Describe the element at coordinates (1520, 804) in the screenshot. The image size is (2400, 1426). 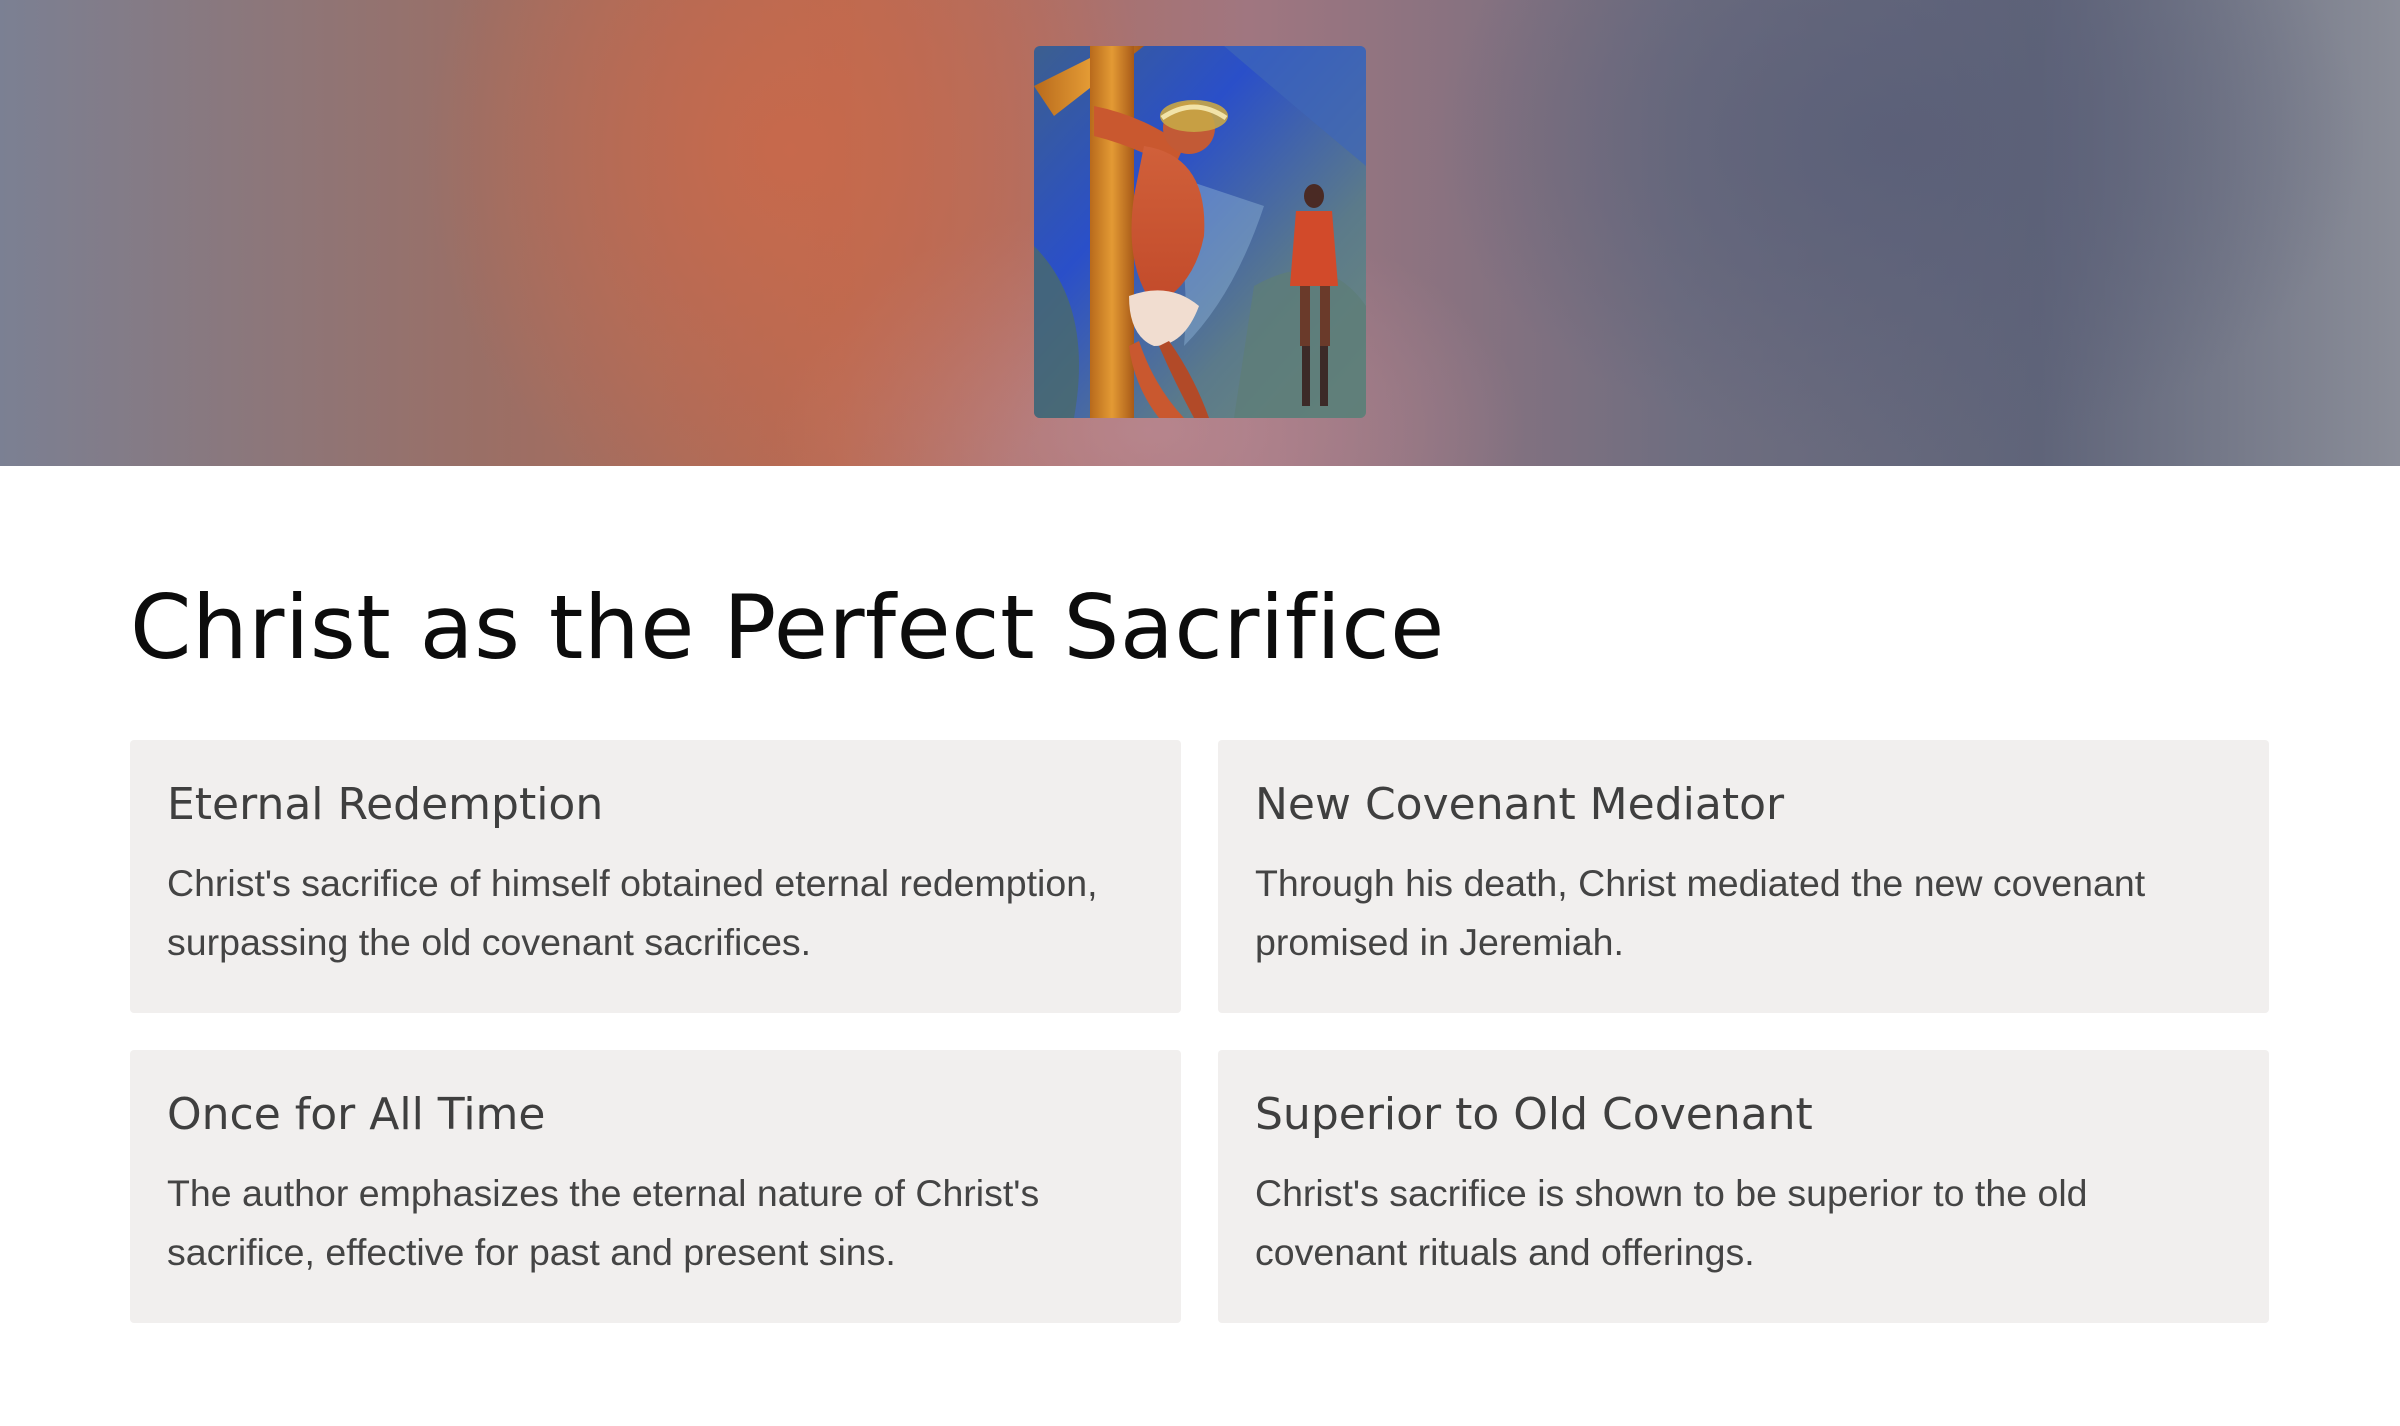
I see `card-title: New Covenant Mediator` at that location.